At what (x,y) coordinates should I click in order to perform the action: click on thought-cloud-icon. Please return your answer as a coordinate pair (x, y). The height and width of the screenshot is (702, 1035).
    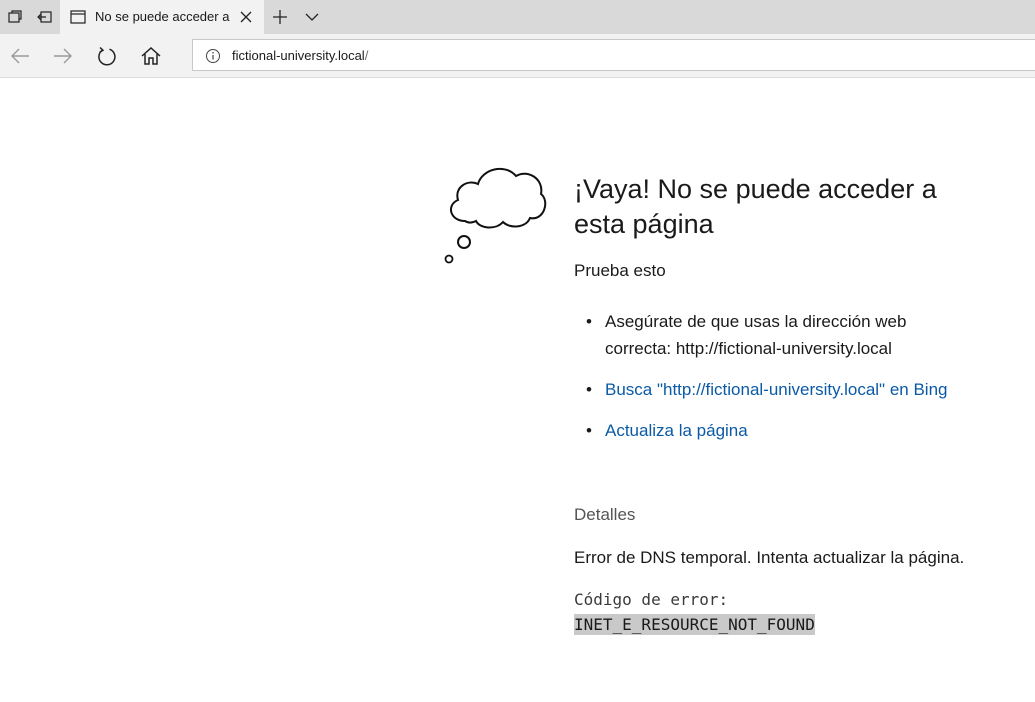
    Looking at the image, I should click on (495, 215).